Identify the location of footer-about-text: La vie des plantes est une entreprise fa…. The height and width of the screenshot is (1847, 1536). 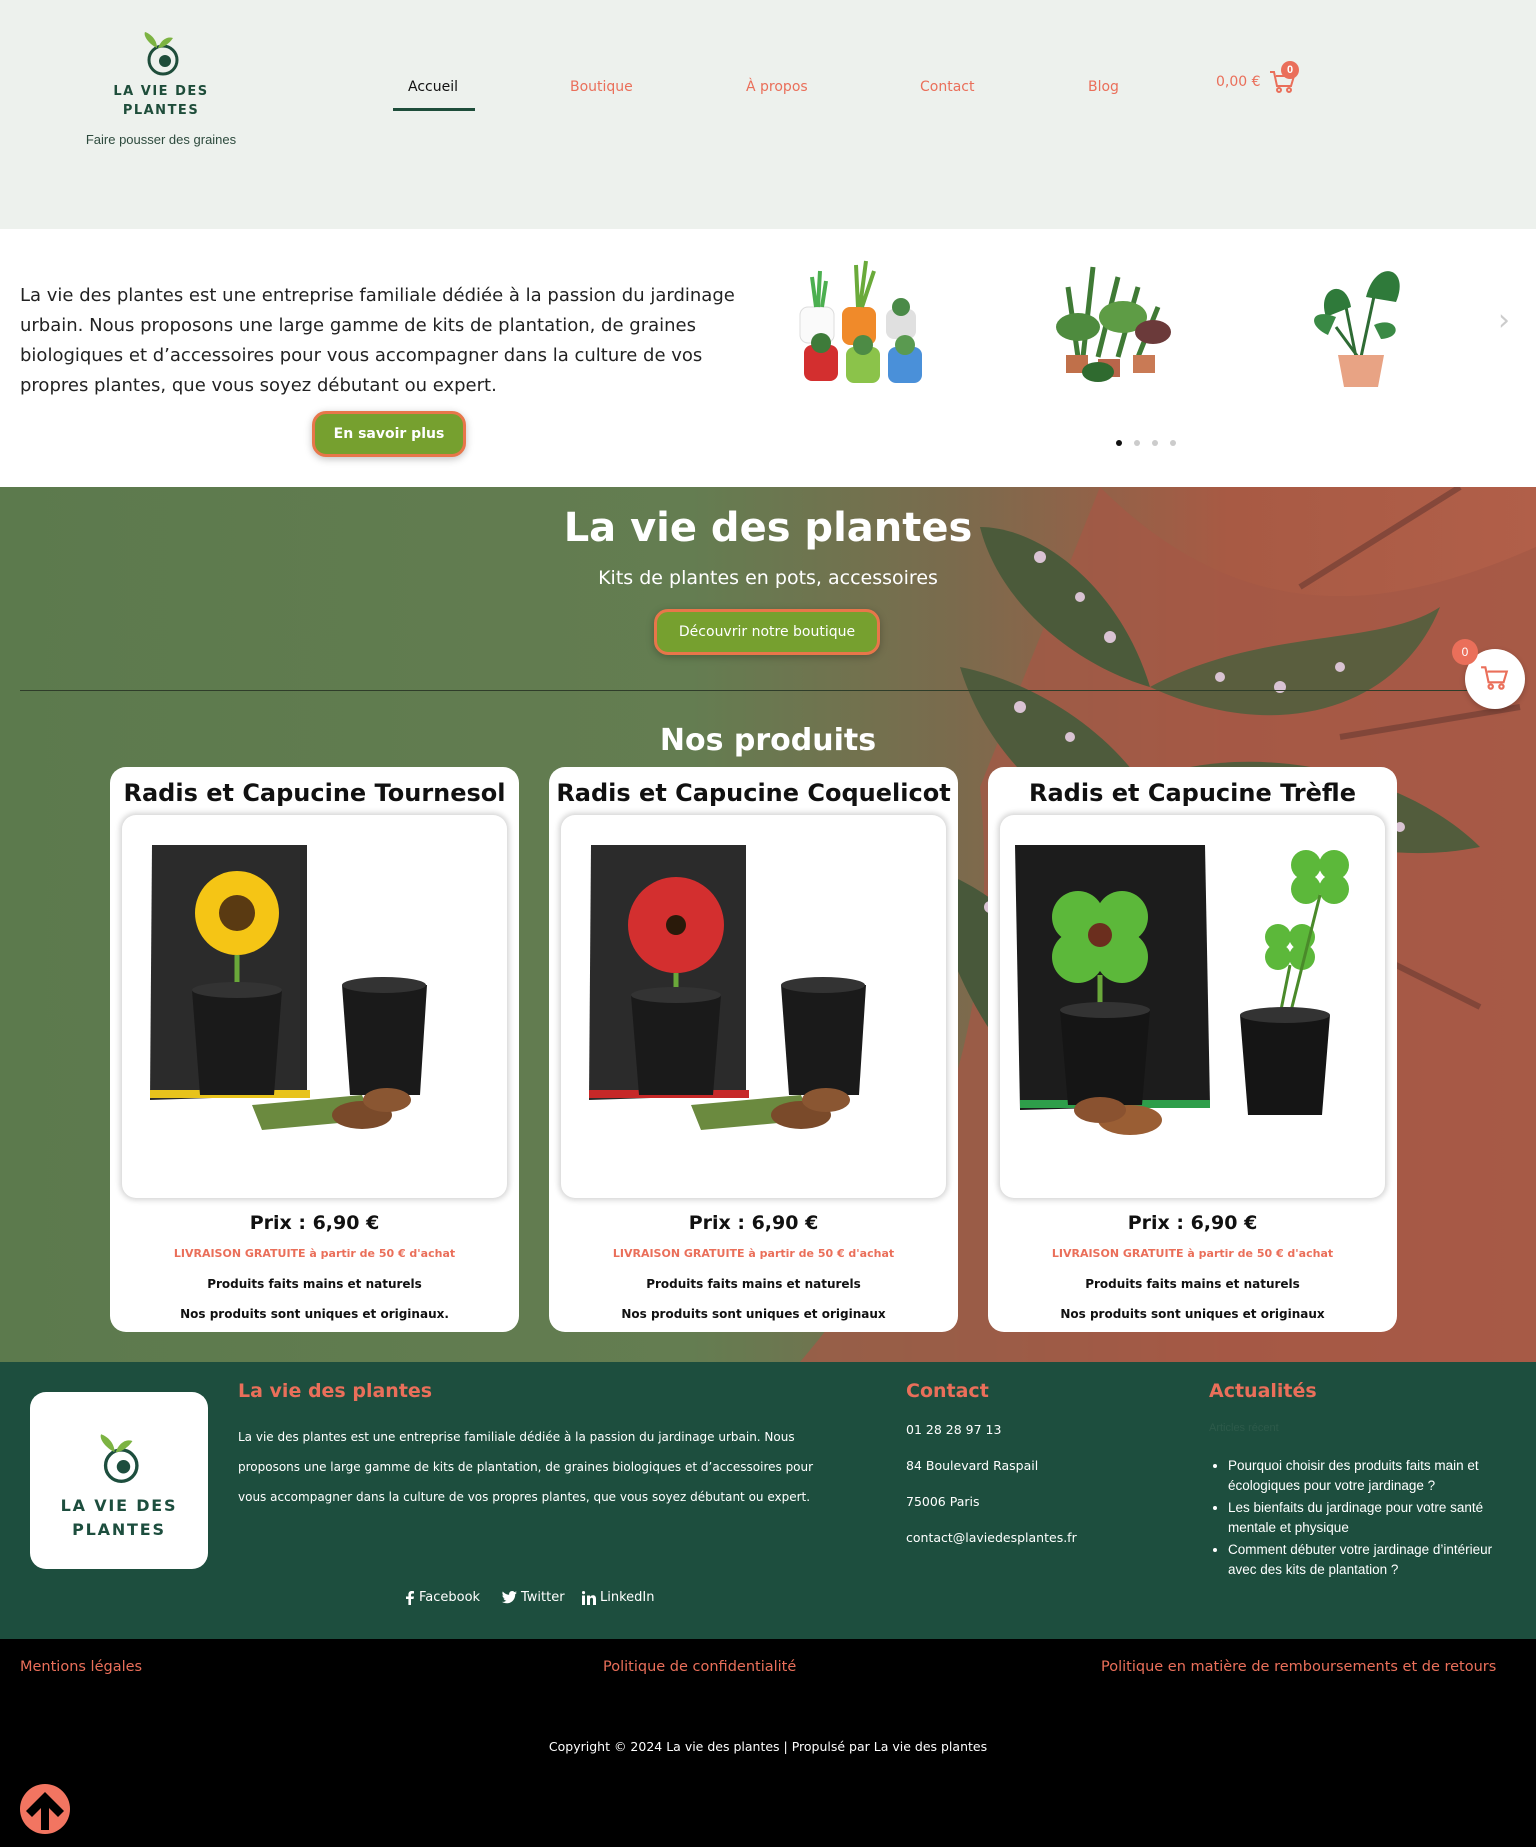
(526, 1467).